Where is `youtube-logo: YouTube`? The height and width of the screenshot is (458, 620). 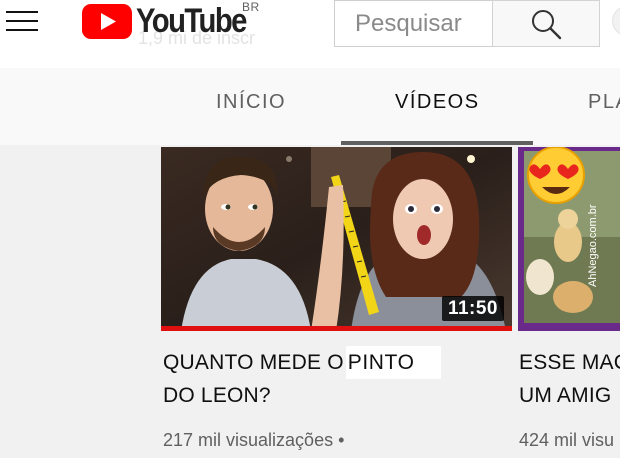
youtube-logo: YouTube is located at coordinates (173, 21).